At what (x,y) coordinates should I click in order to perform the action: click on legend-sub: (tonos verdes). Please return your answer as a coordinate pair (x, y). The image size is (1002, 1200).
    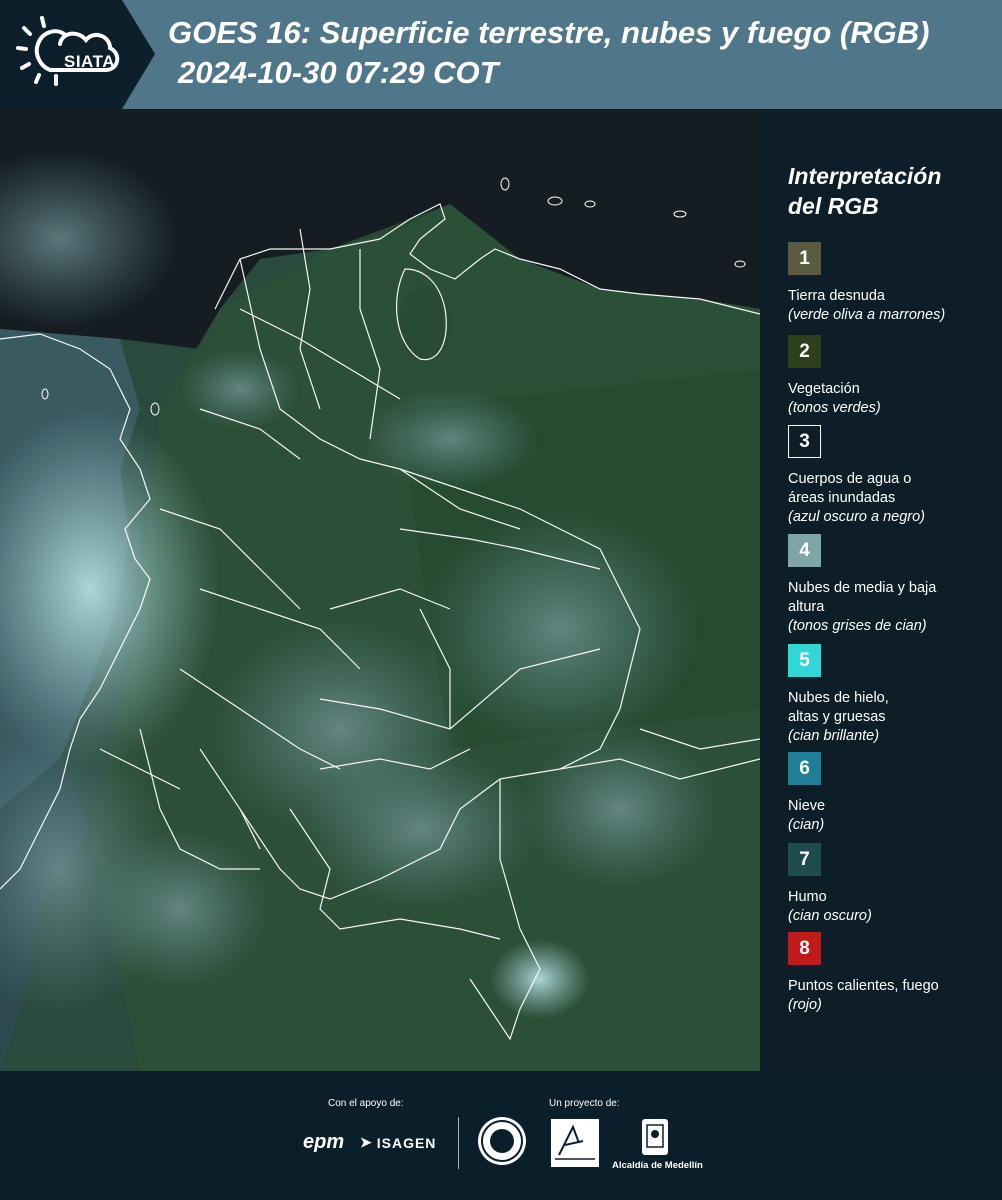
    Looking at the image, I should click on (834, 408).